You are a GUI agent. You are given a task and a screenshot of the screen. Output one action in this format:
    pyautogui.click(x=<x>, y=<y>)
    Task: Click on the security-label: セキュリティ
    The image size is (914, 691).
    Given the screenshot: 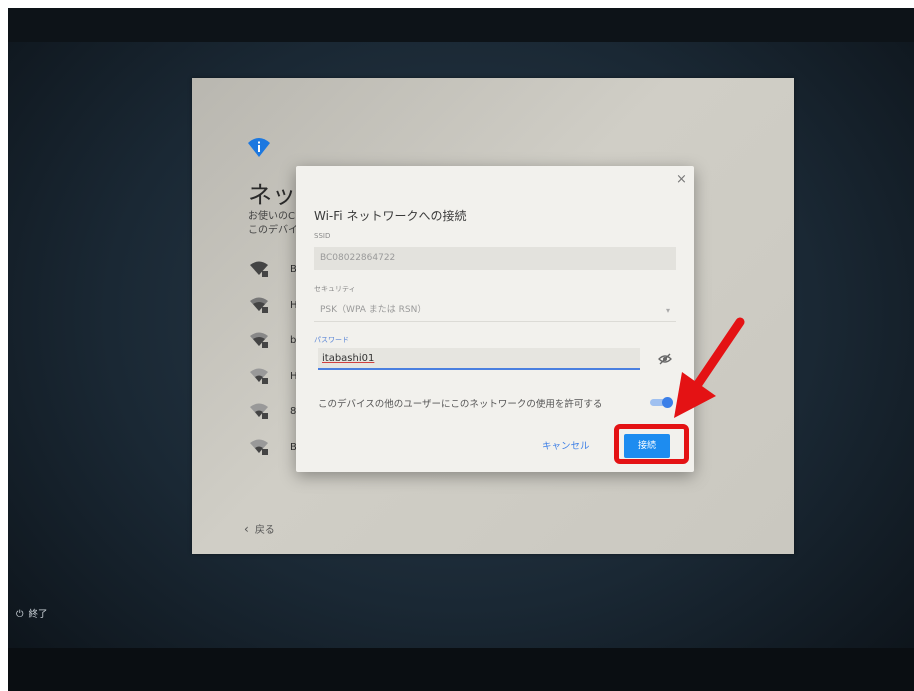 What is the action you would take?
    pyautogui.click(x=335, y=289)
    